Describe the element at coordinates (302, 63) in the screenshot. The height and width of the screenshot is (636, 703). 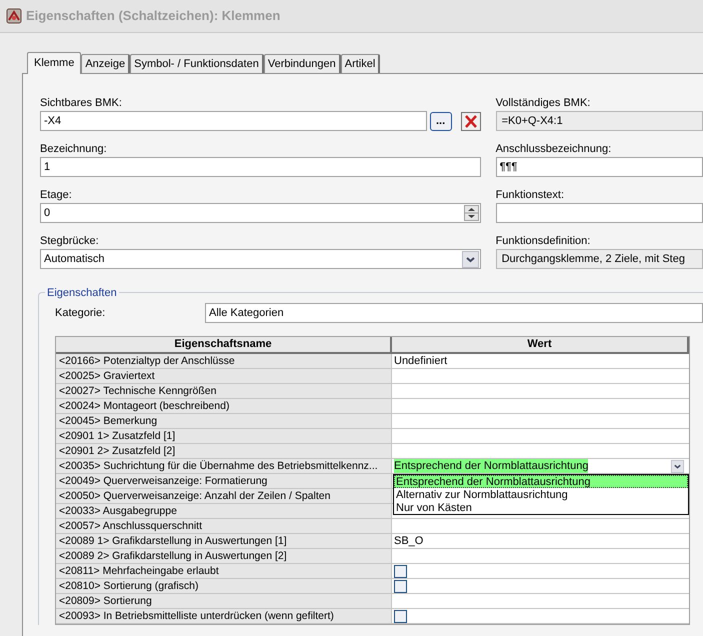
I see `tab: Verbindungen` at that location.